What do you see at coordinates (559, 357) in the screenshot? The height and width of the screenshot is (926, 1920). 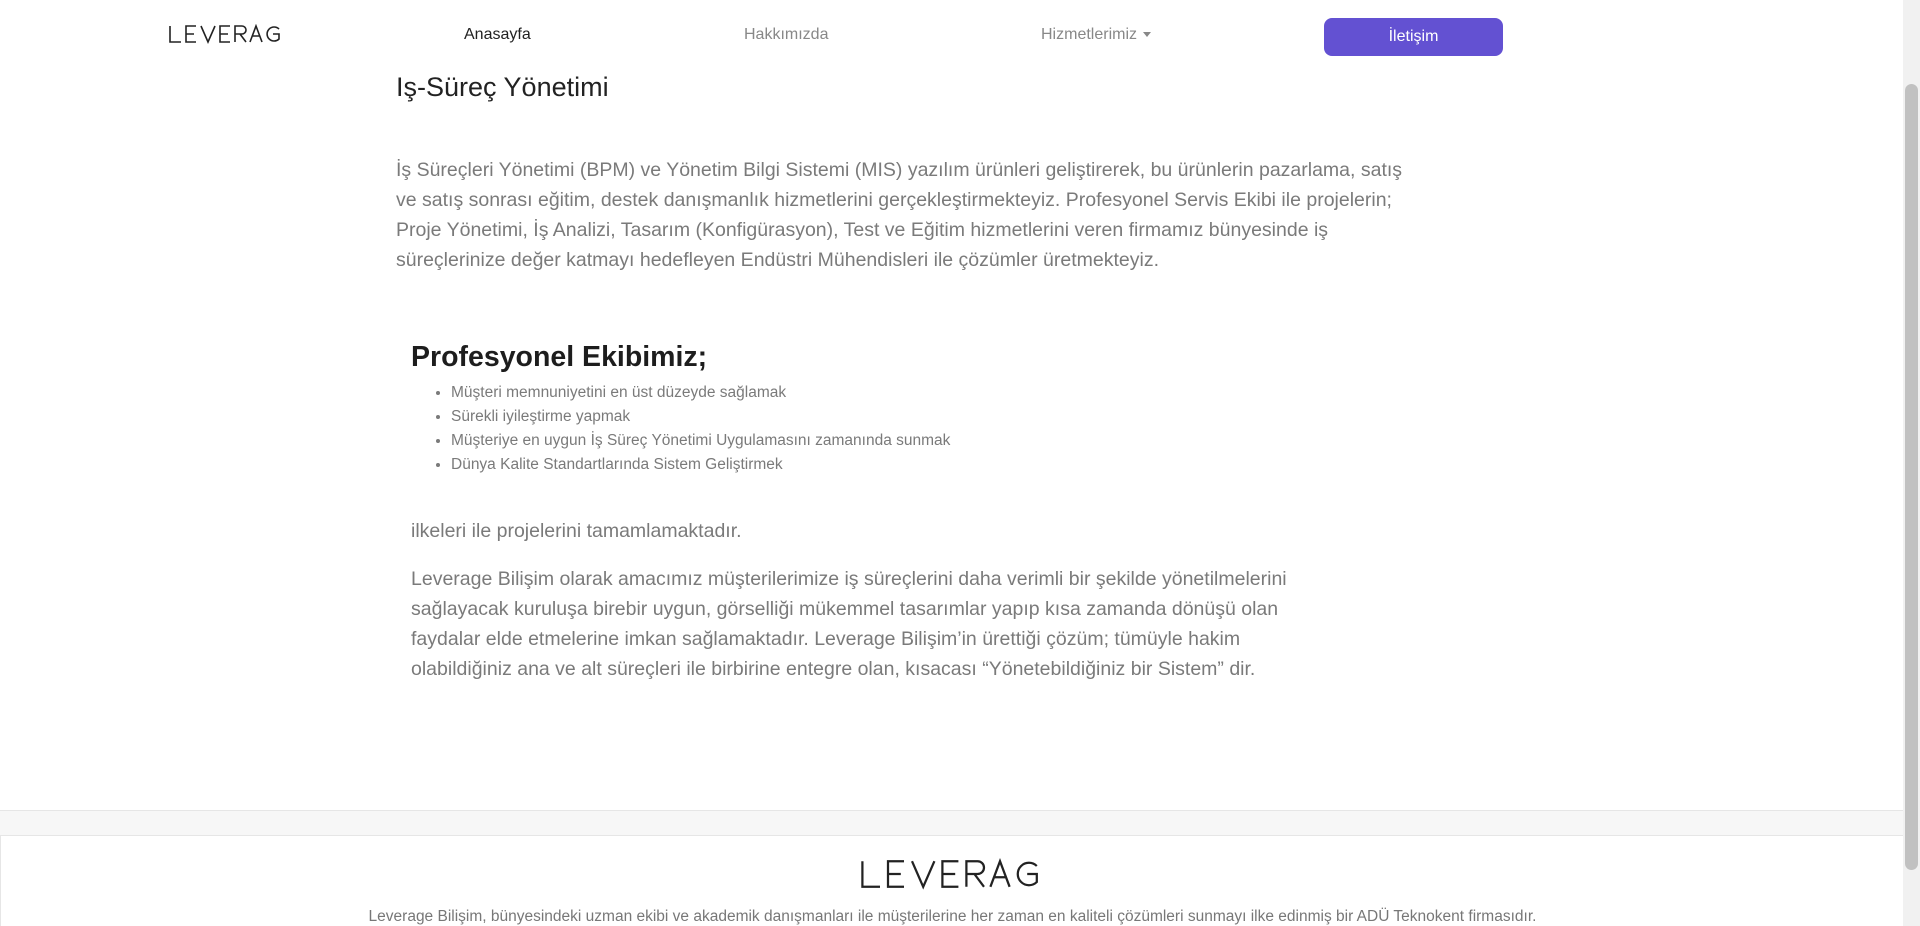 I see `team-section-title: Profesyonel Ekibimiz;` at bounding box center [559, 357].